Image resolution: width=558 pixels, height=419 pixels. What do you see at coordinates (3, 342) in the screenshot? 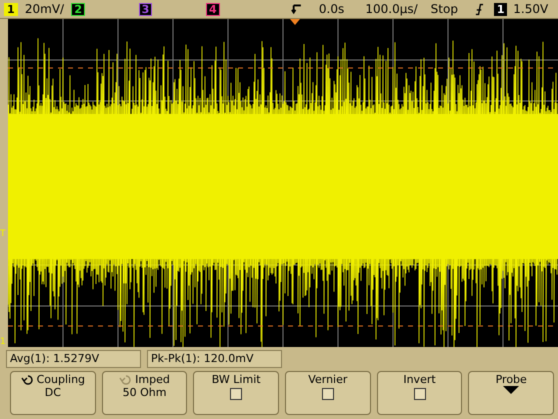
I see `ground-marker: 1` at bounding box center [3, 342].